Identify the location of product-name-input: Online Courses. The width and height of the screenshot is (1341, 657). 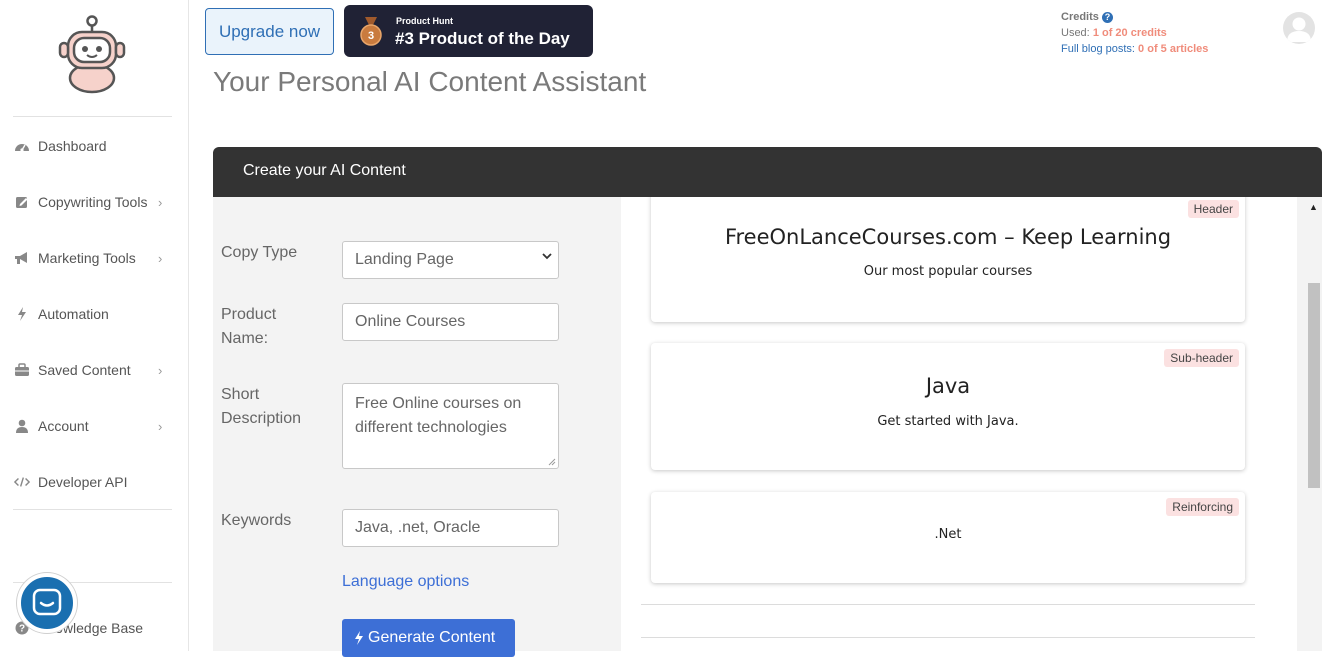
(450, 322).